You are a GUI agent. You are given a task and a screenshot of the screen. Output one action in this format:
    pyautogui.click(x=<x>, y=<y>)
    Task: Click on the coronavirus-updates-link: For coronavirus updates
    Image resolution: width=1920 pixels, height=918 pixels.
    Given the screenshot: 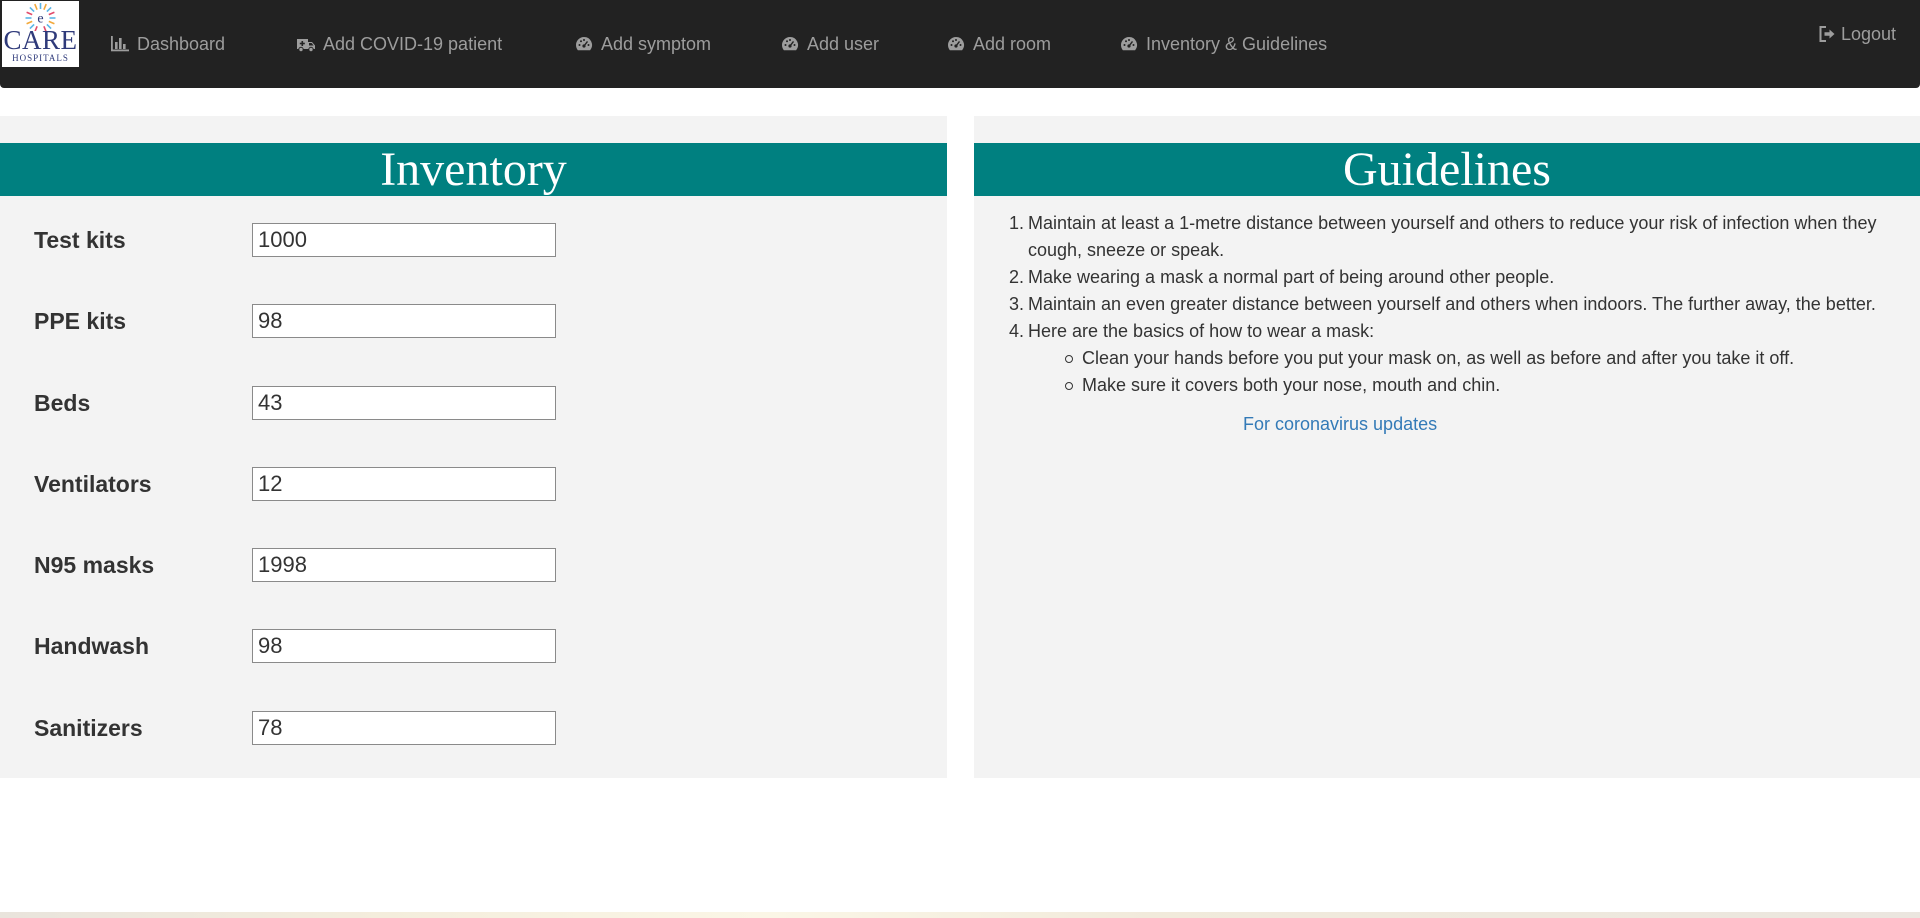 What is the action you would take?
    pyautogui.click(x=1340, y=424)
    